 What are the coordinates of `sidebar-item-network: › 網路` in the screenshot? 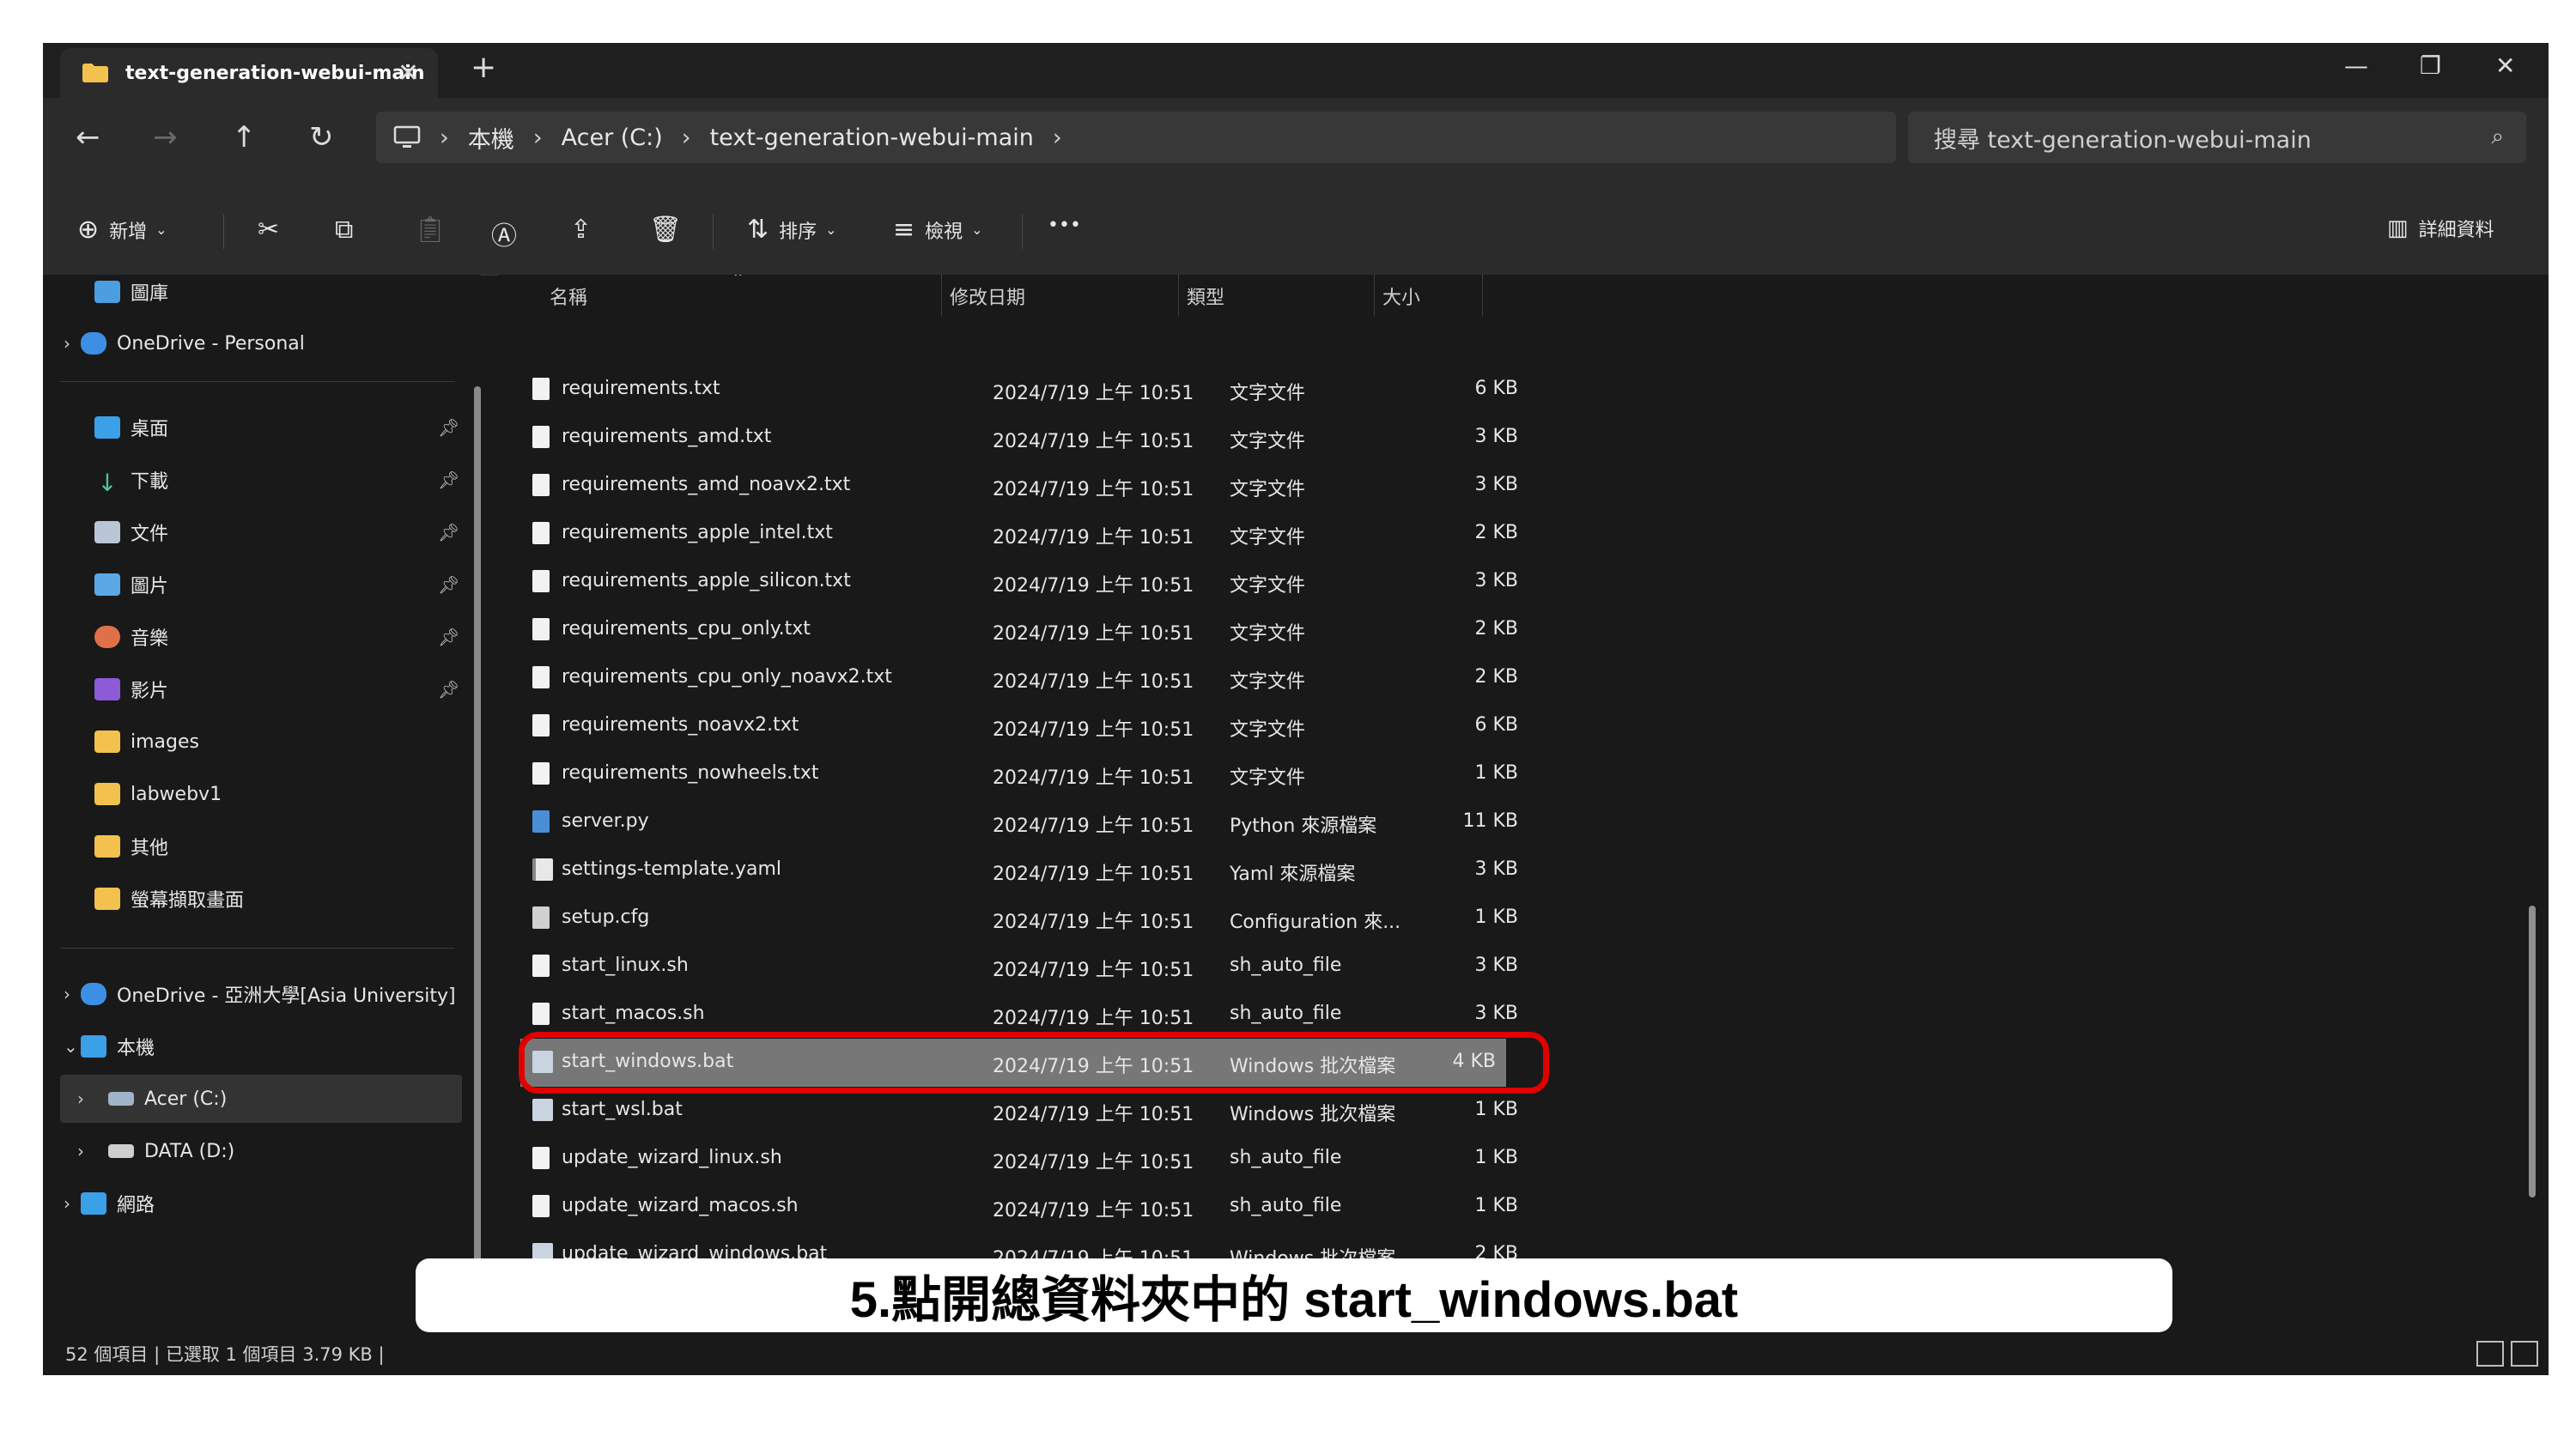 It's located at (109, 1203).